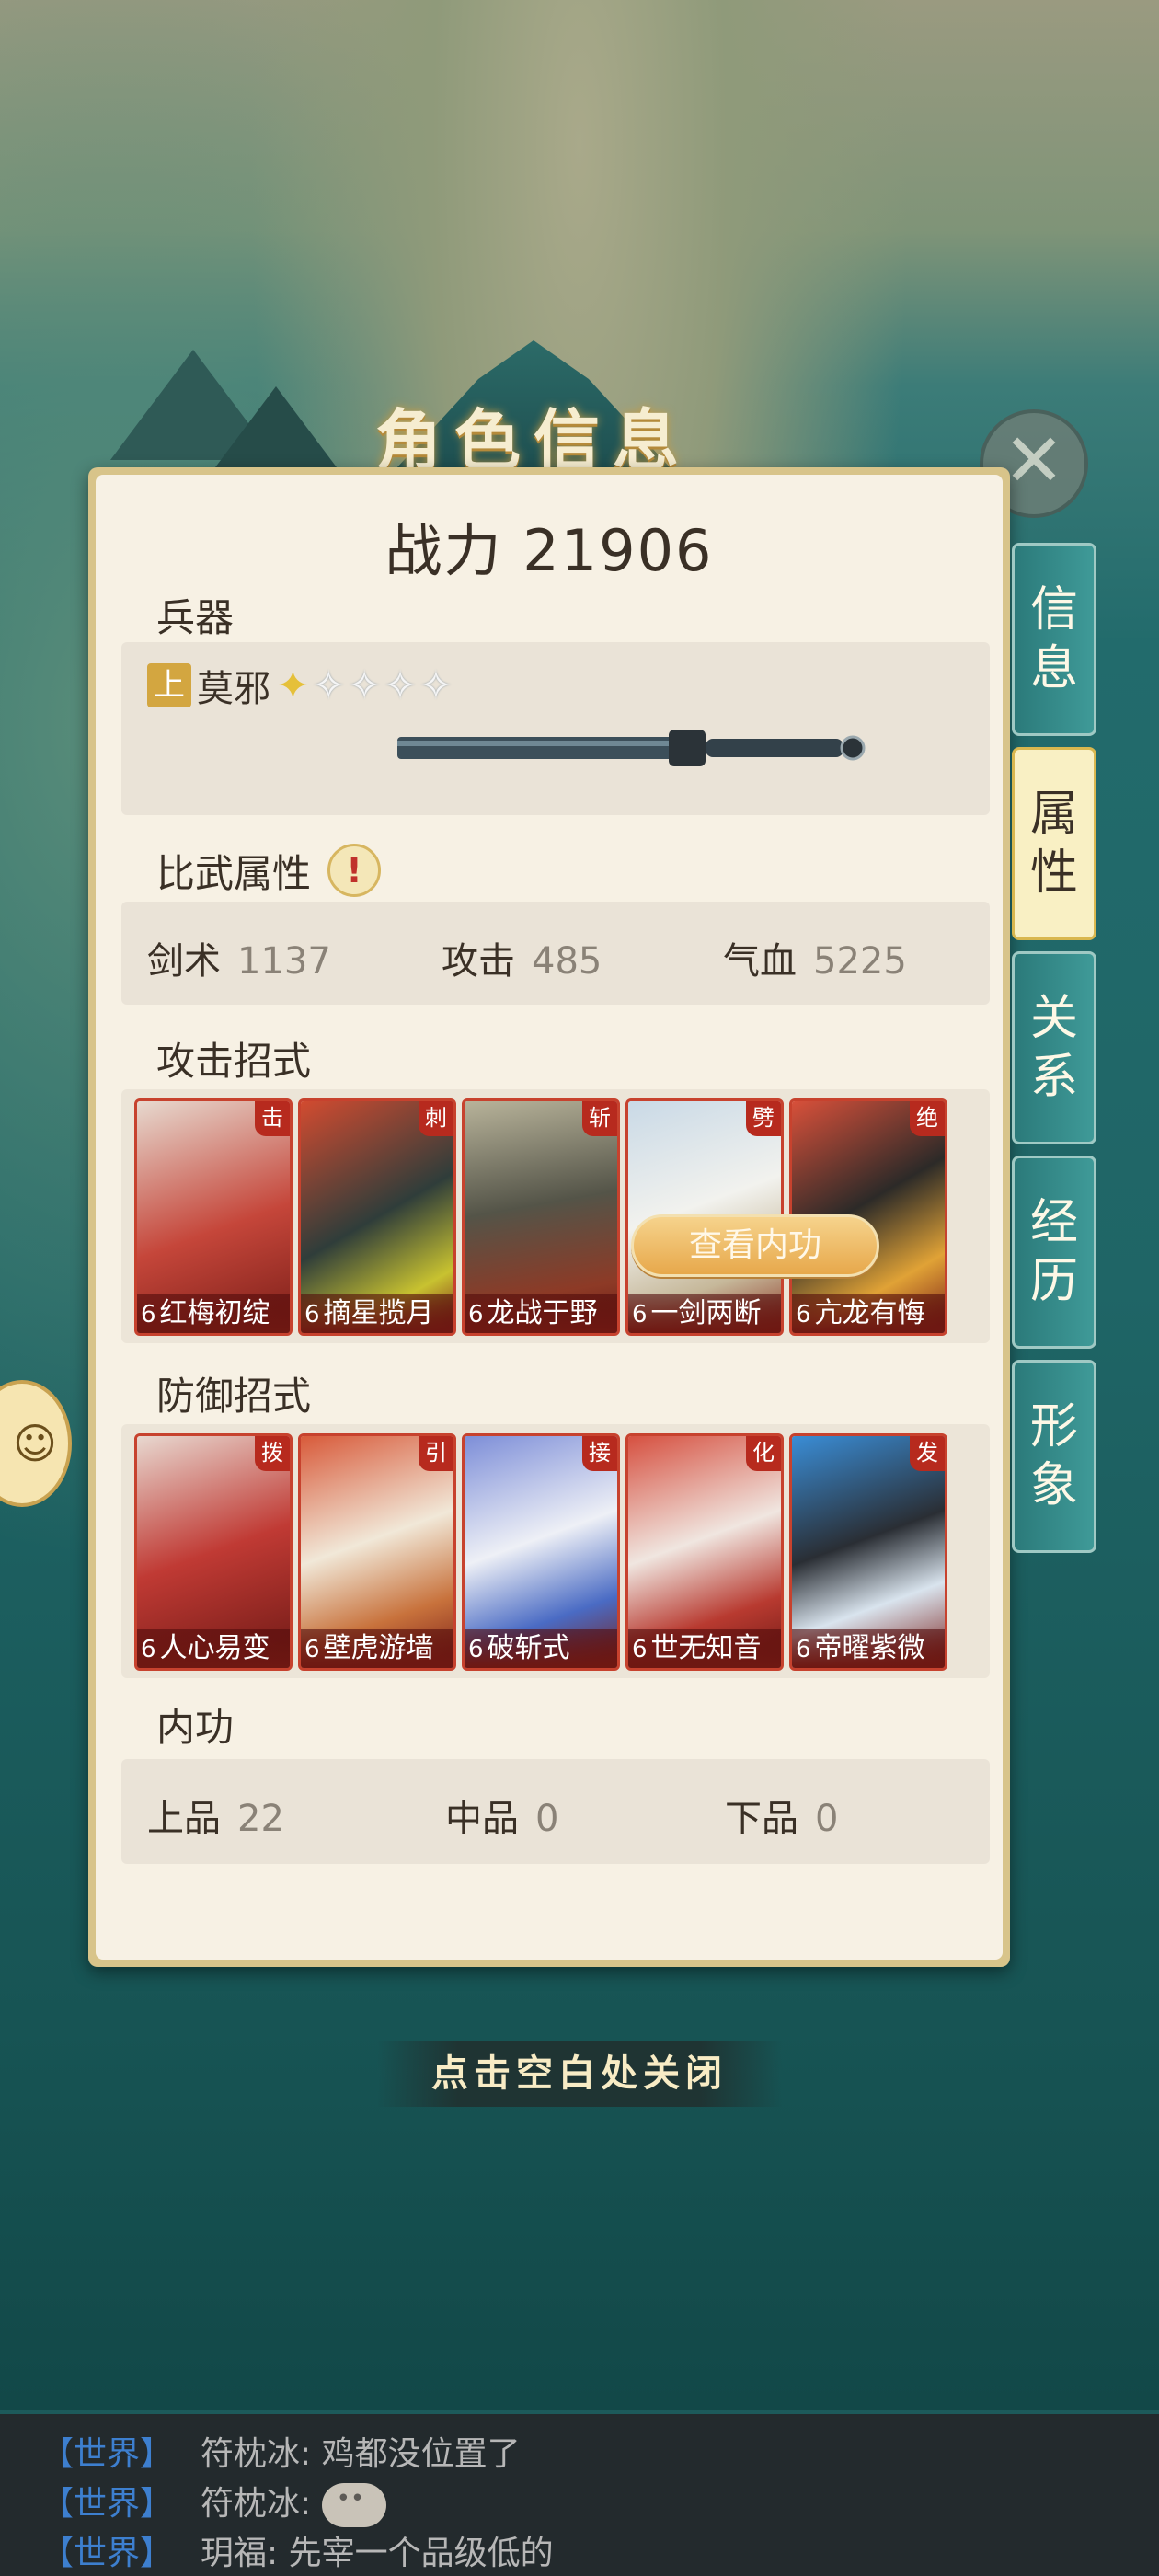 The width and height of the screenshot is (1159, 2576). I want to click on move-type-tag: 接, so click(599, 1453).